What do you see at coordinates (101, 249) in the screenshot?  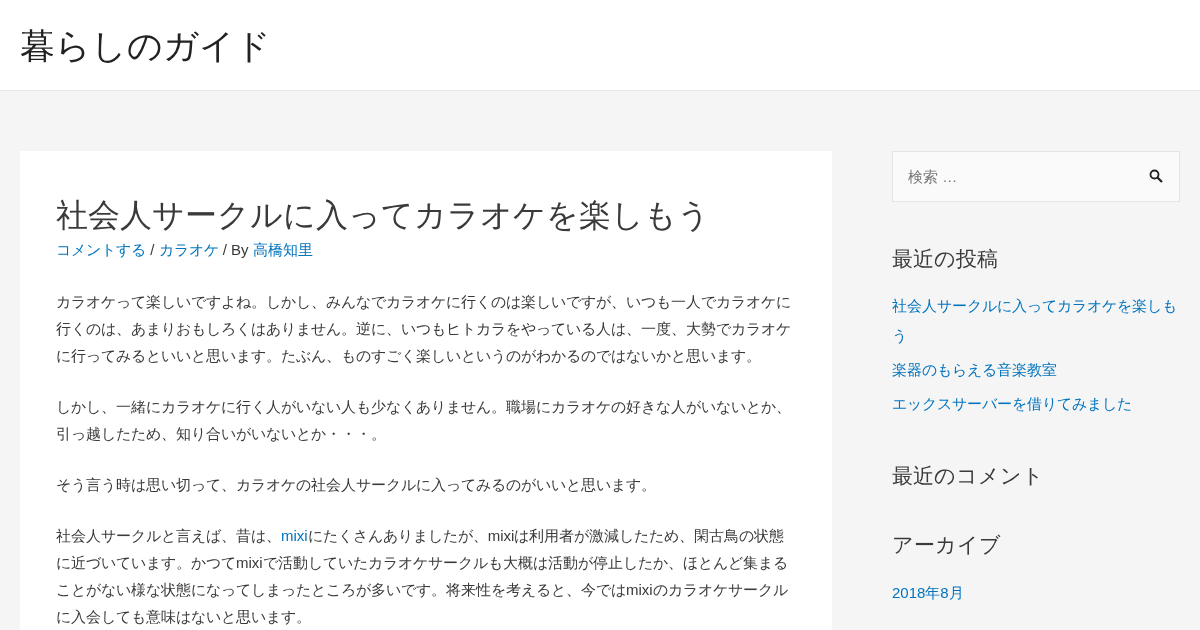 I see `meta-link: コメントする` at bounding box center [101, 249].